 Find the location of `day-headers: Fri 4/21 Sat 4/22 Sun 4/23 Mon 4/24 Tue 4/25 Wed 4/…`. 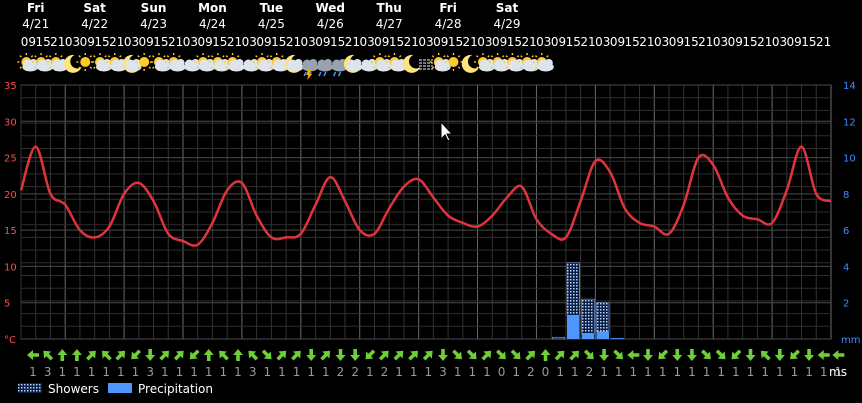

day-headers: Fri 4/21 Sat 4/22 Sun 4/23 Mon 4/24 Tue 4/25 Wed 4/… is located at coordinates (271, 16).